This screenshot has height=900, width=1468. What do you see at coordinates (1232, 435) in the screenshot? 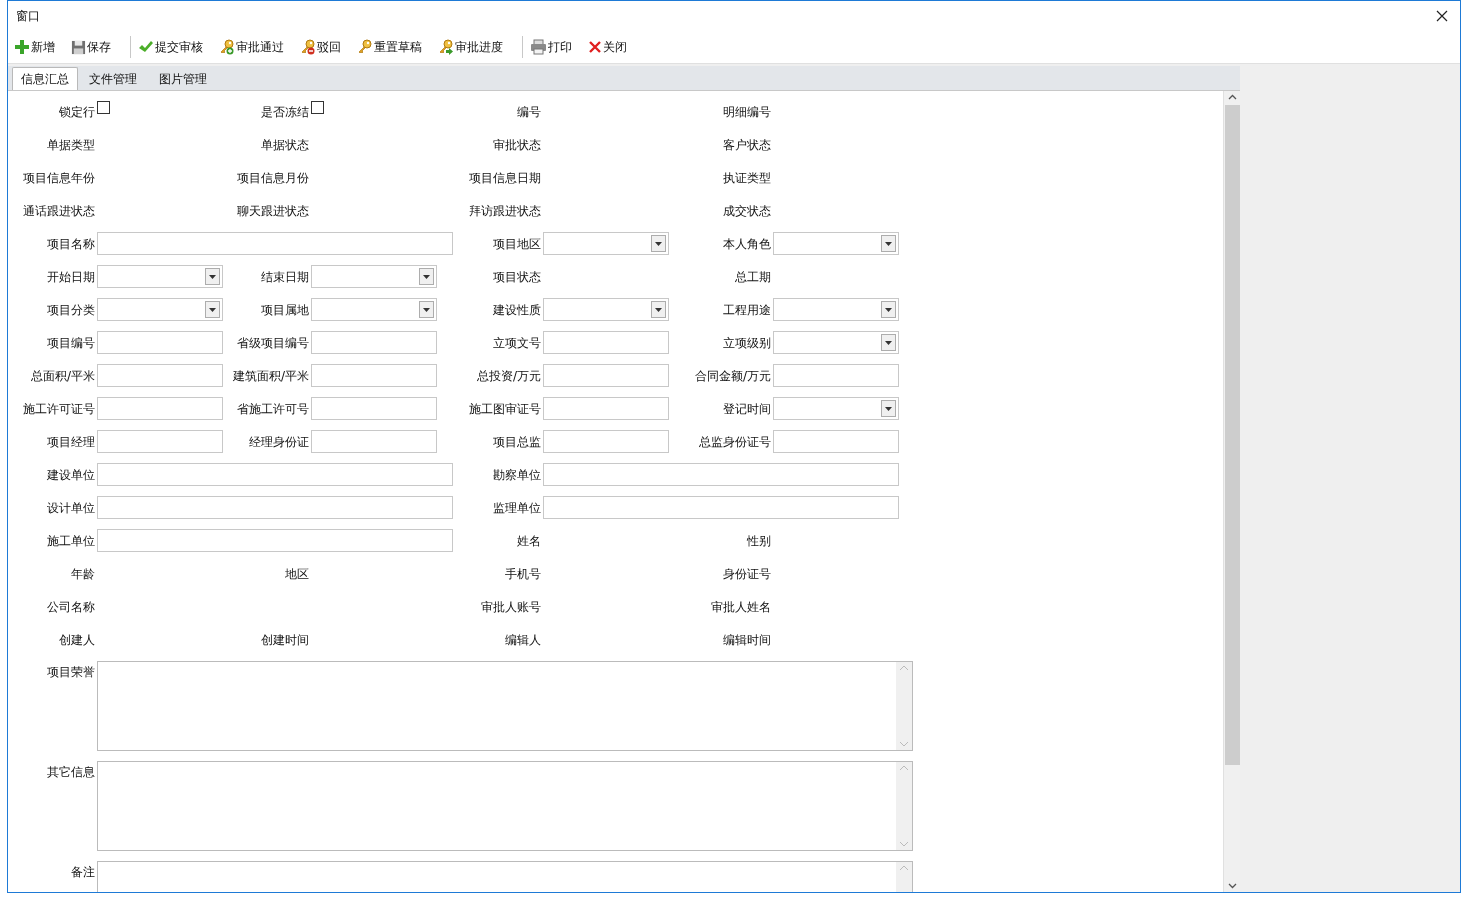
I see `scrollbar-thumb` at bounding box center [1232, 435].